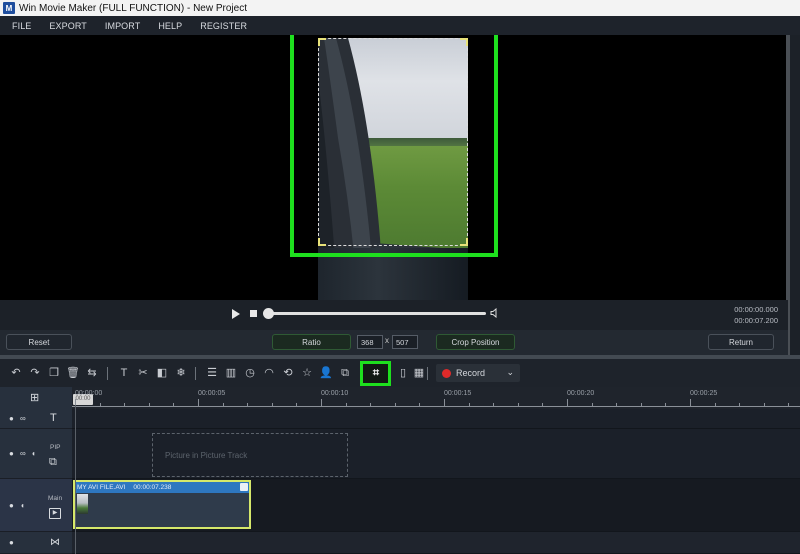 Image resolution: width=800 pixels, height=554 pixels. Describe the element at coordinates (122, 26) in the screenshot. I see `menu-import: IMPORT` at that location.